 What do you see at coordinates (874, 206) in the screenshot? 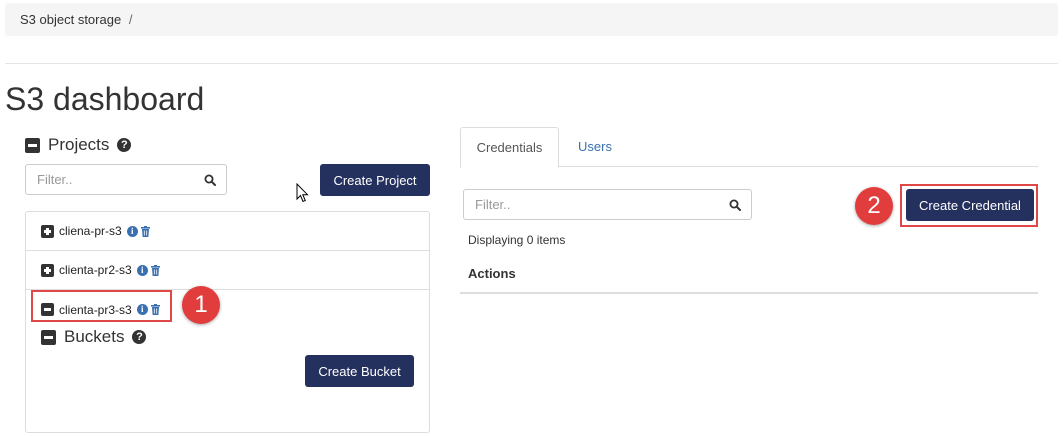
I see `callout-badge: 2` at bounding box center [874, 206].